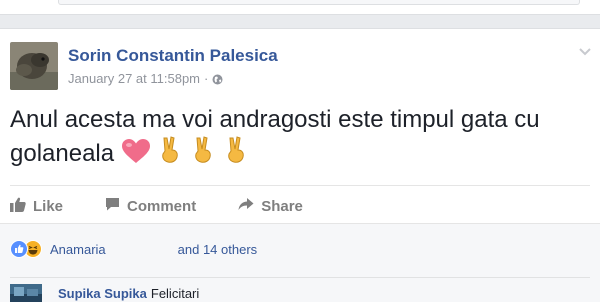 The image size is (600, 302). Describe the element at coordinates (217, 79) in the screenshot. I see `globe-icon` at that location.